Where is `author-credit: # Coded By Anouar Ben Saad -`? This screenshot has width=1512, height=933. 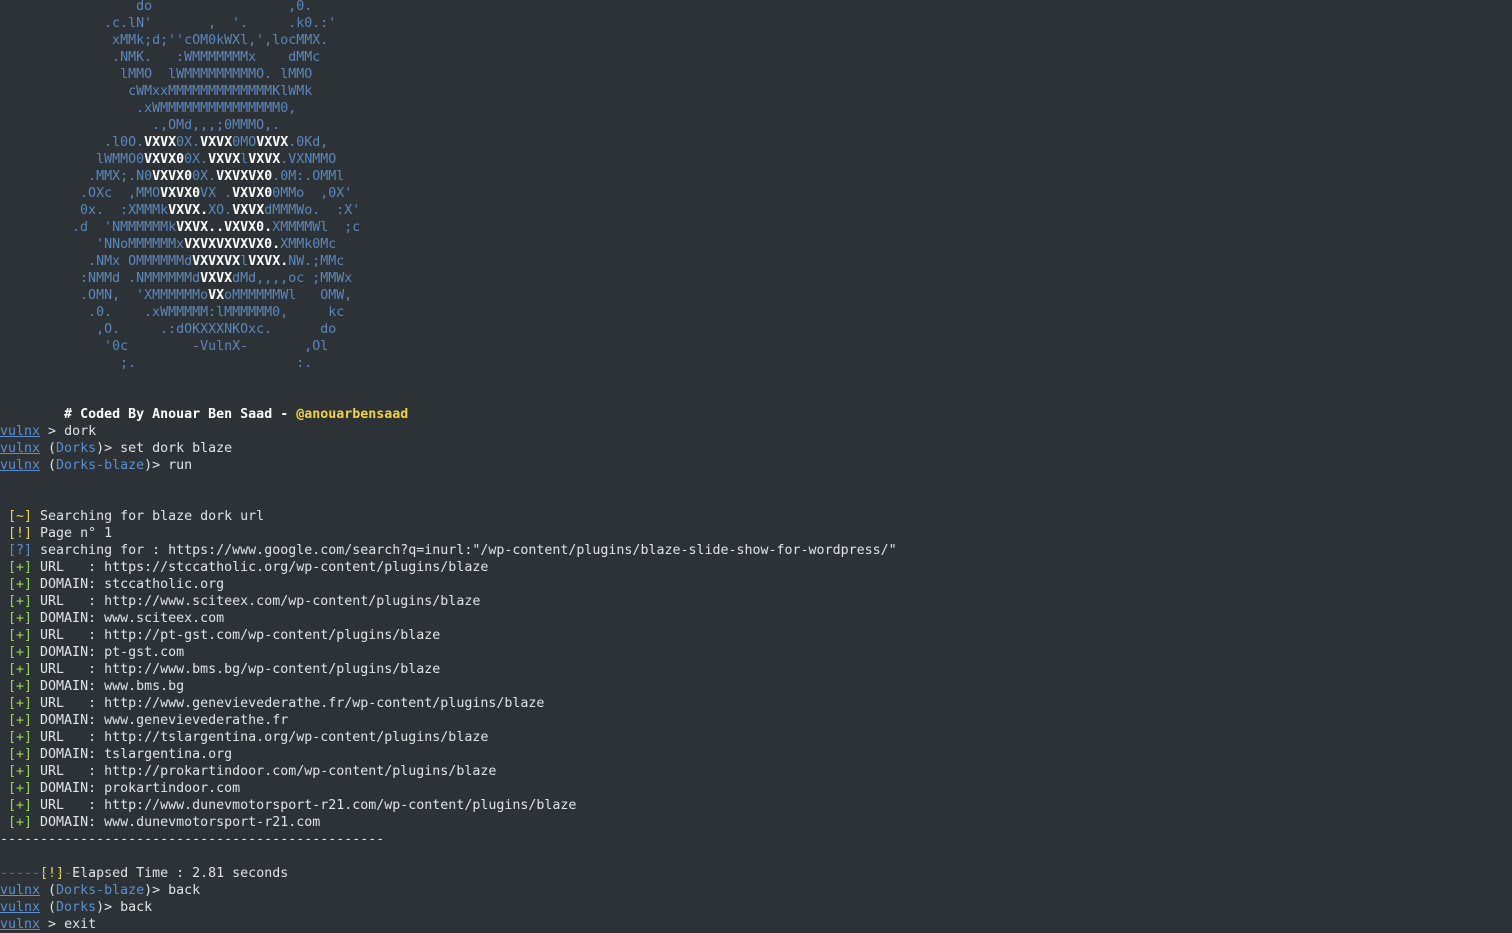 author-credit: # Coded By Anouar Ben Saad - is located at coordinates (164, 414).